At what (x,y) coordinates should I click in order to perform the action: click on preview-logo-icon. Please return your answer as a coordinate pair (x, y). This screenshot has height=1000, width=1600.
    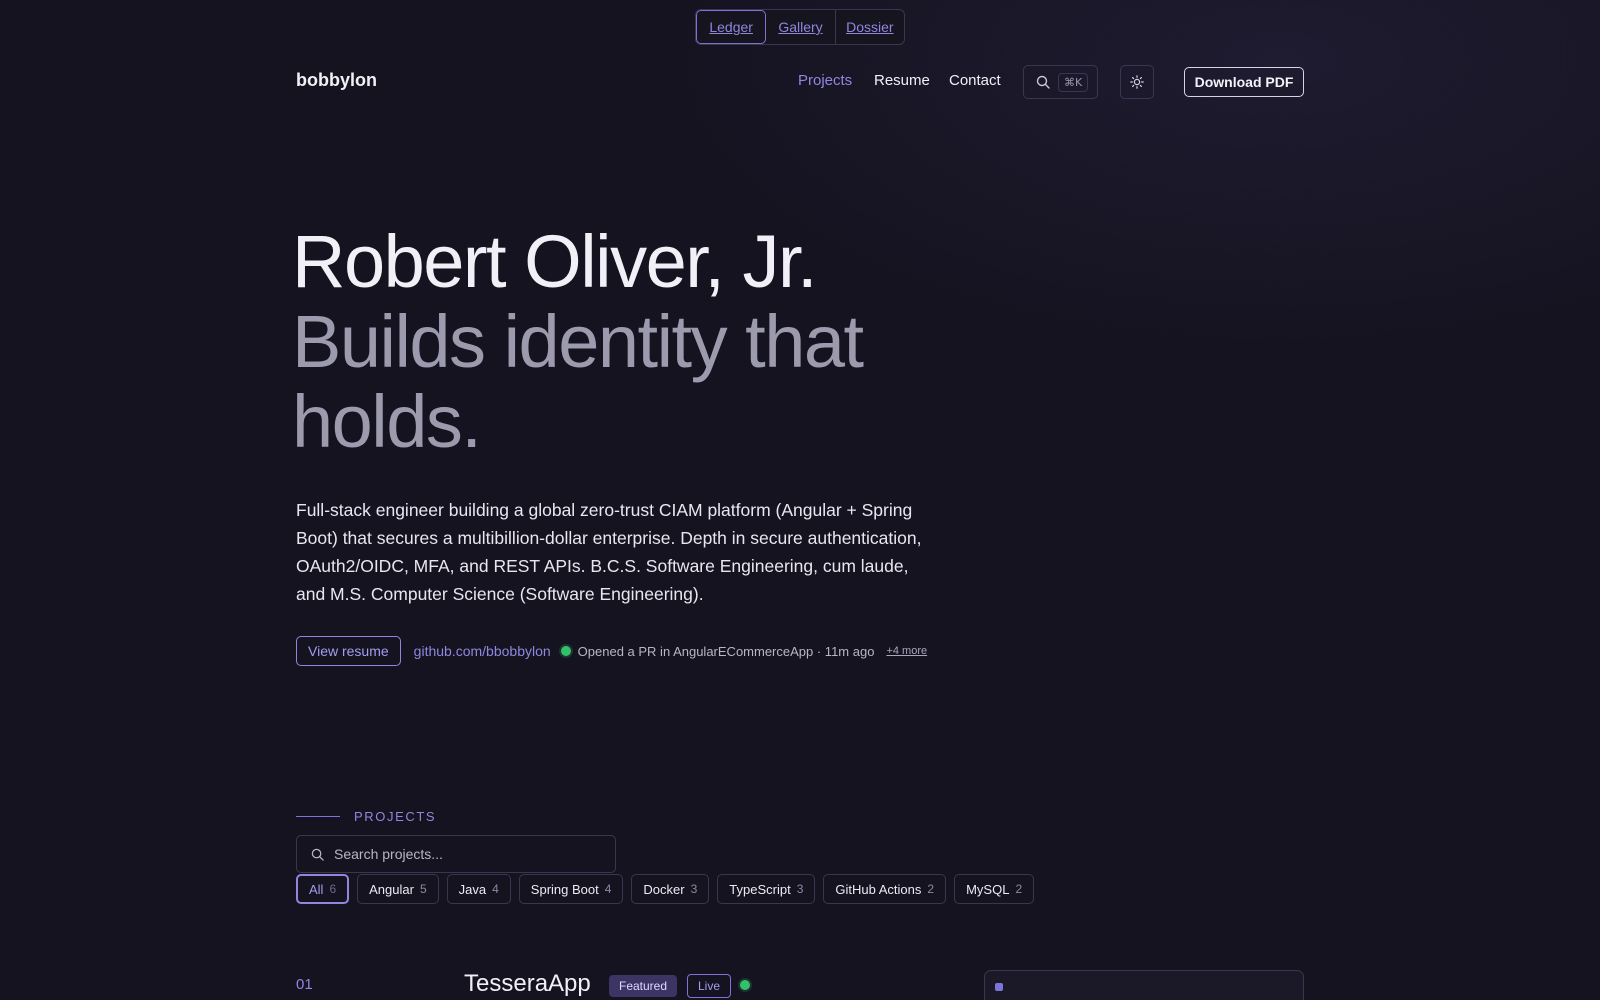
    Looking at the image, I should click on (999, 987).